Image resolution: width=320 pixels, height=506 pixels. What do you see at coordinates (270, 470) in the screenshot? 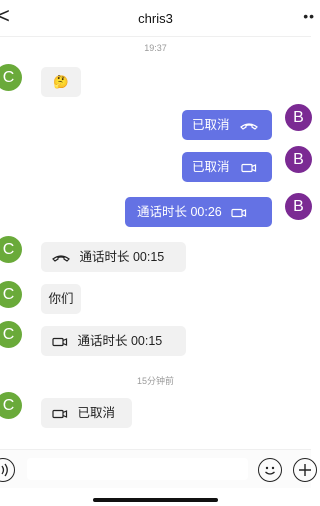
I see `emoji-icon` at bounding box center [270, 470].